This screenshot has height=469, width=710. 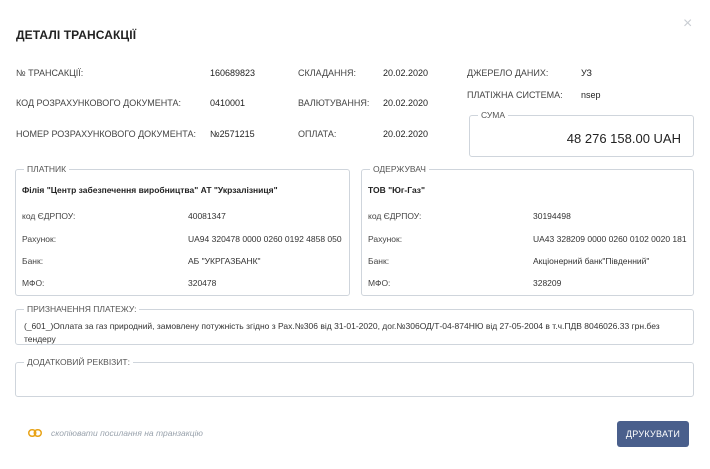 What do you see at coordinates (385, 239) in the screenshot?
I see `payee-account-label: Рахунок:` at bounding box center [385, 239].